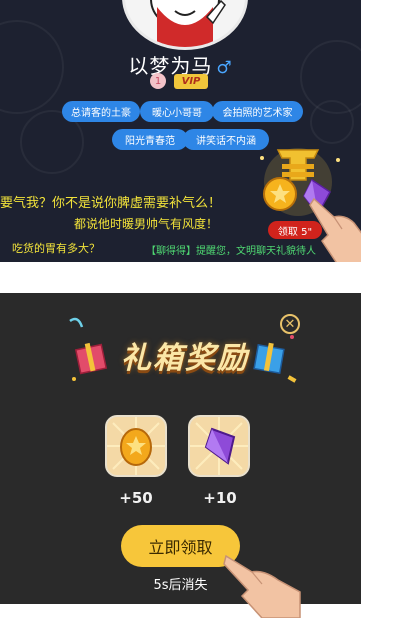 The height and width of the screenshot is (630, 409). Describe the element at coordinates (185, 358) in the screenshot. I see `reward-title: 礼箱奖励` at that location.